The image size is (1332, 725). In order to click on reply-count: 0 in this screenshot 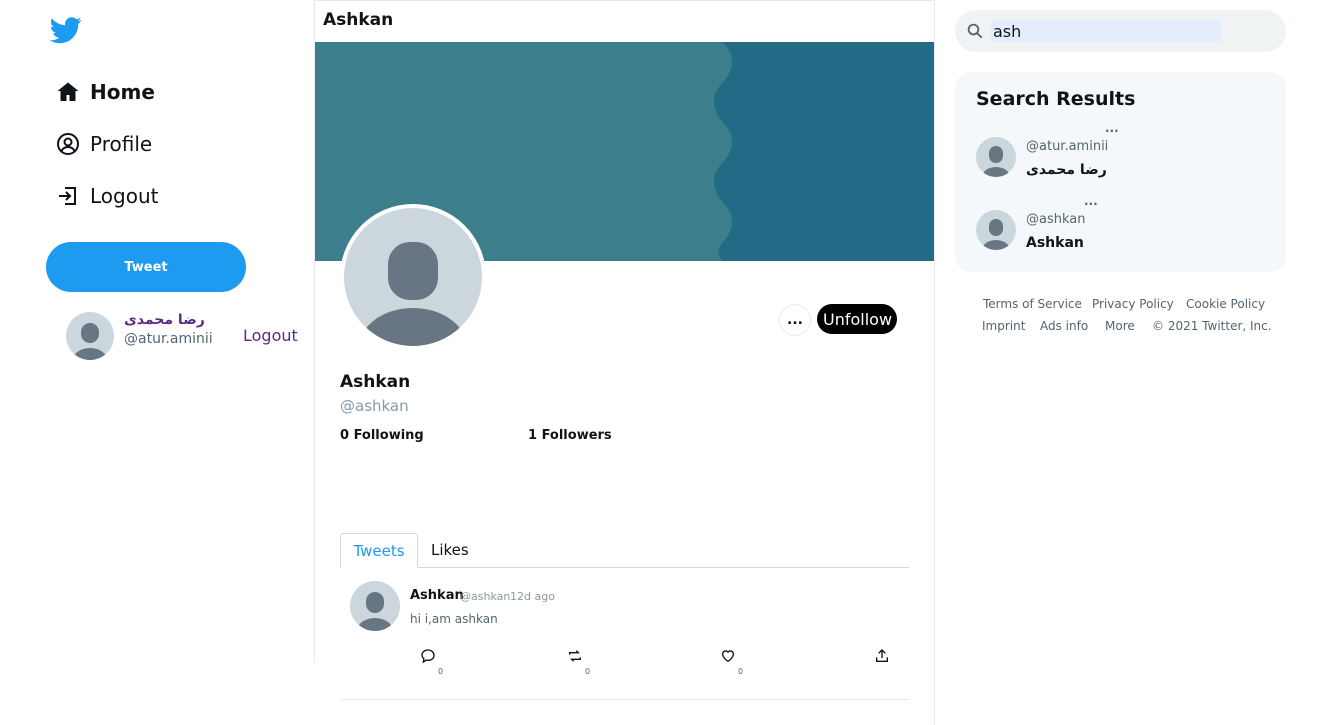, I will do `click(441, 671)`.